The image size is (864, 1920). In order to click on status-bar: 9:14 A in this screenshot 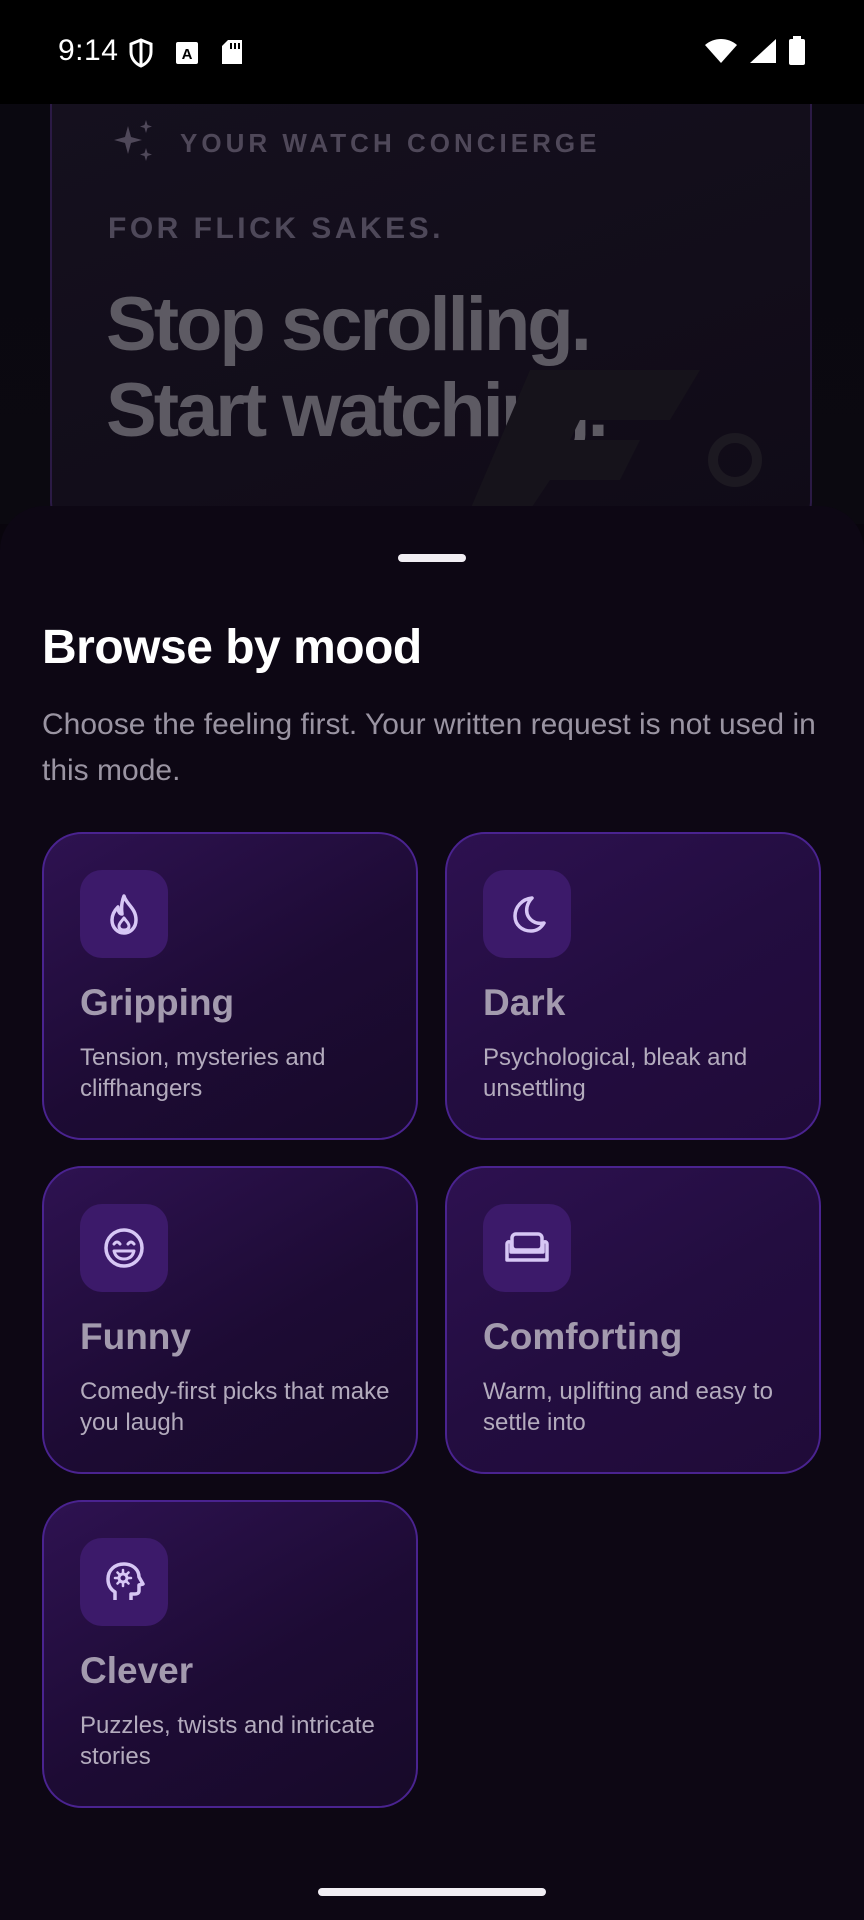, I will do `click(432, 52)`.